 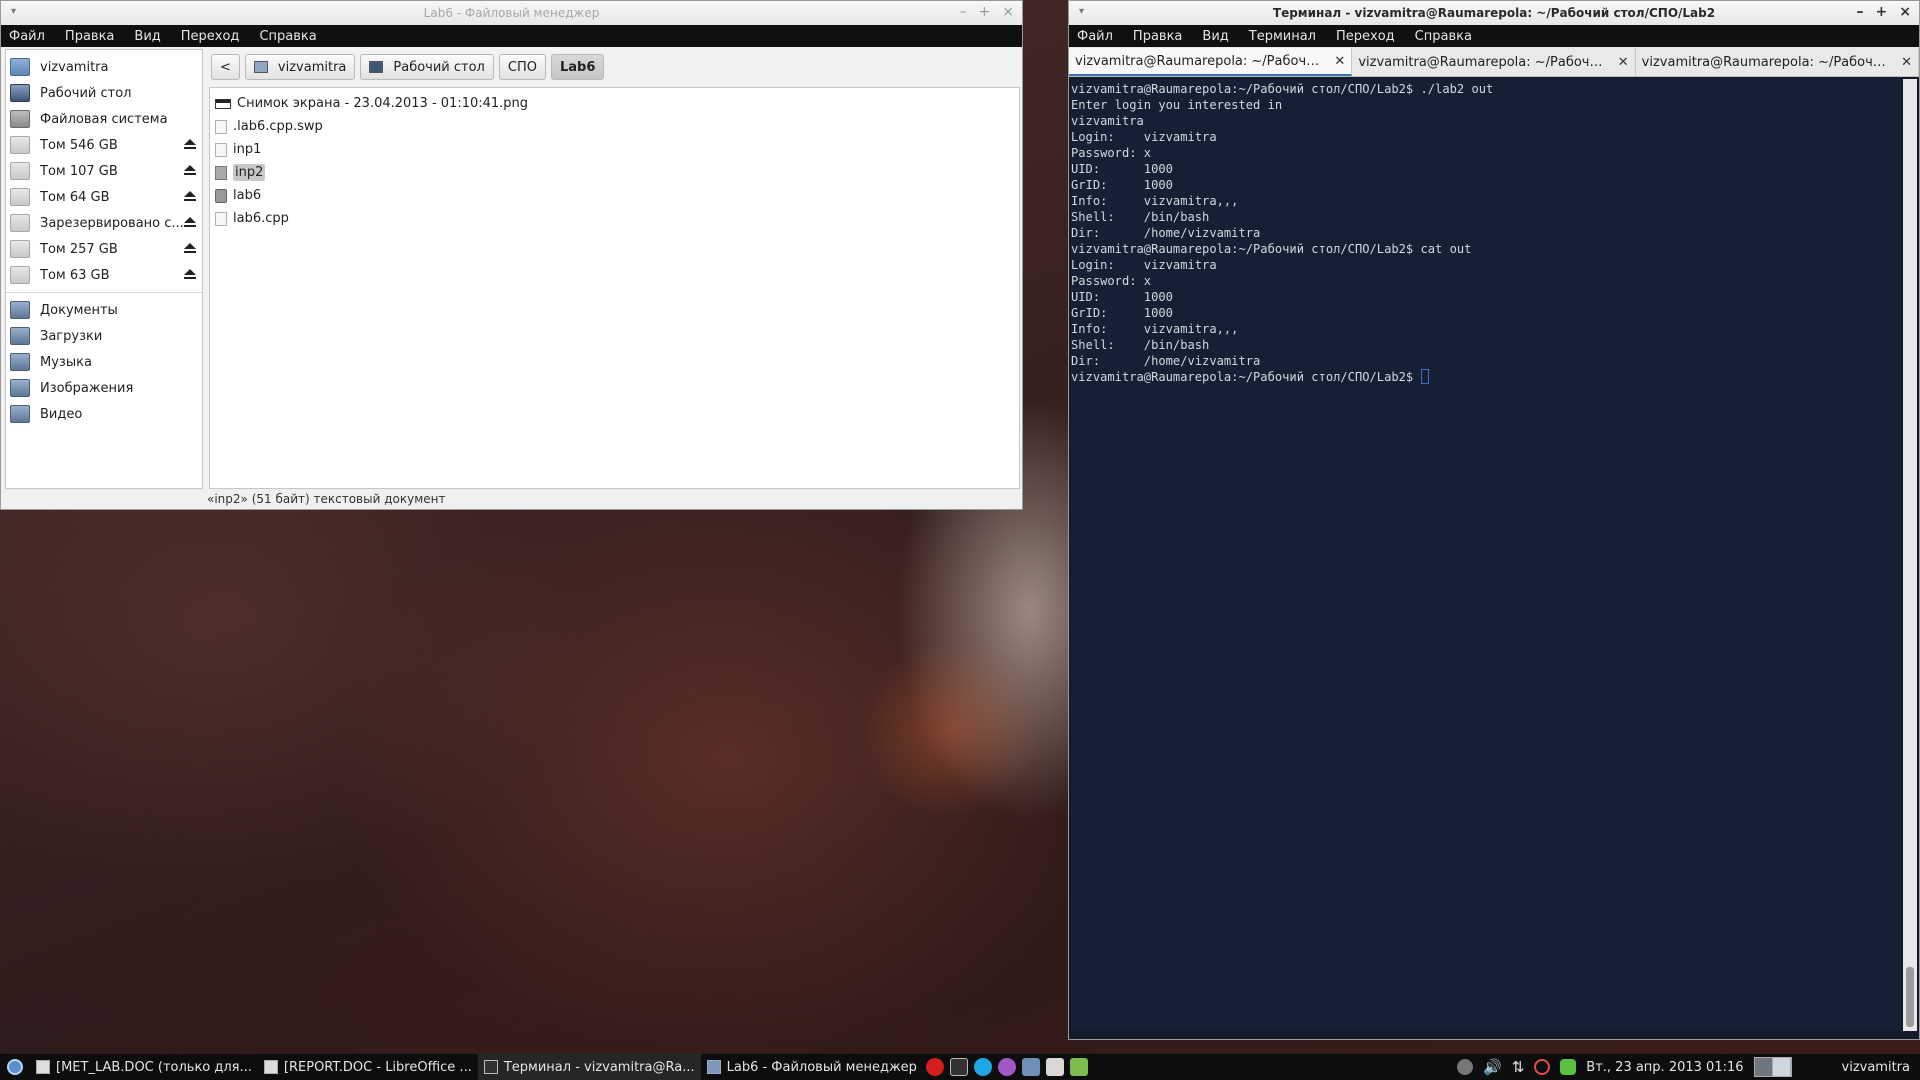 I want to click on sidebar-item-label: Видео, so click(x=61, y=414).